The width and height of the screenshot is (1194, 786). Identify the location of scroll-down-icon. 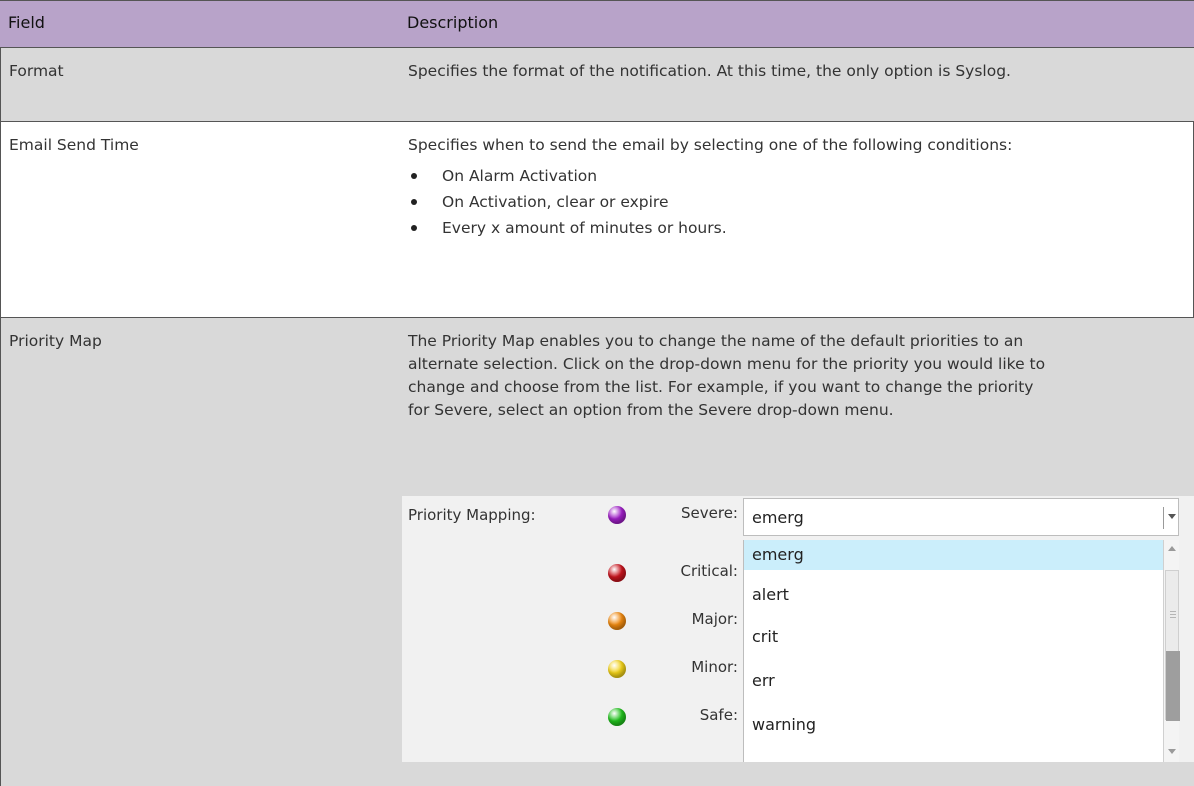
(1172, 751).